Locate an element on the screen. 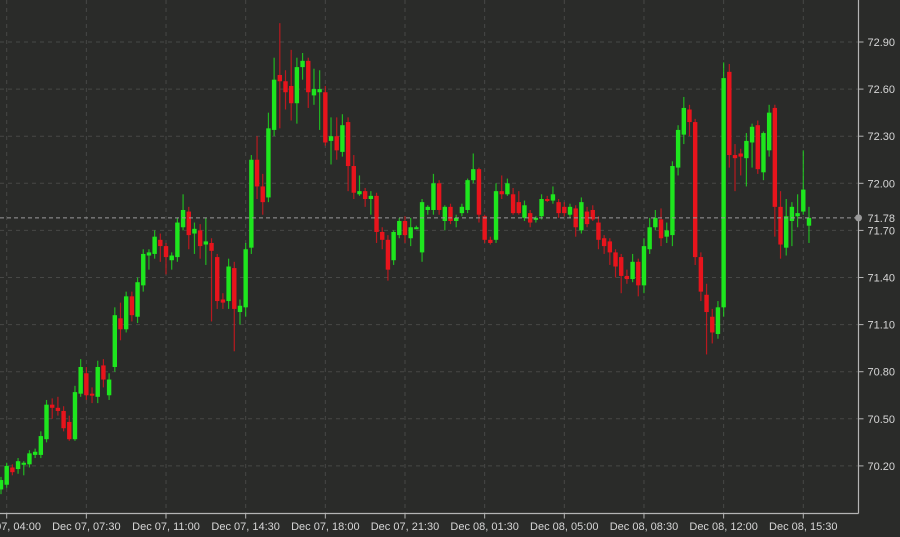  y-tick-label: 71.10 is located at coordinates (882, 326).